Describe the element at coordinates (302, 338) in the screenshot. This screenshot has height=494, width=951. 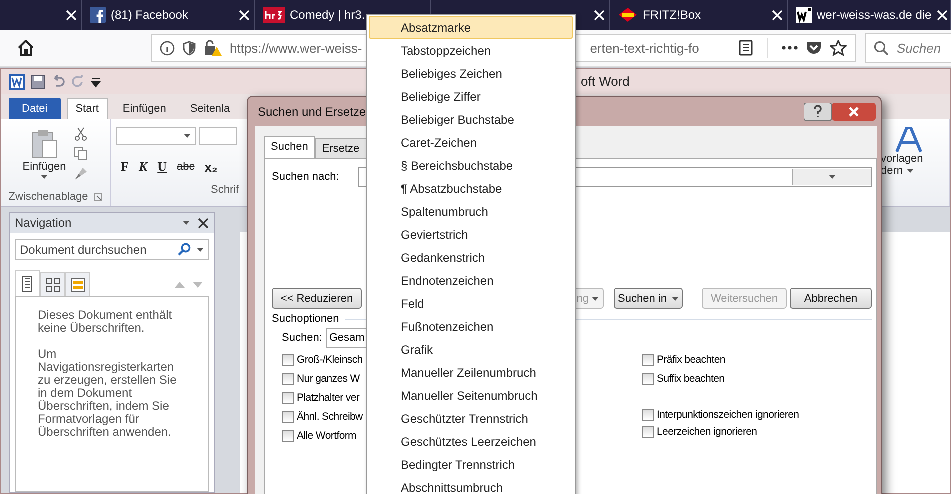
I see `field-label: Suchen:` at that location.